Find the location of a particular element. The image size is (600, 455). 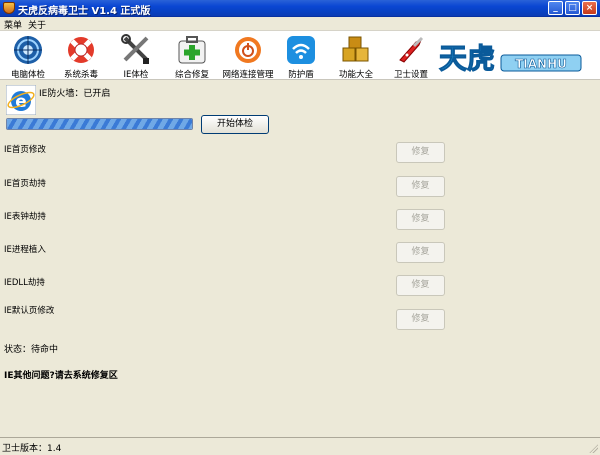

fix-button-process-inject: 修复 is located at coordinates (420, 252).